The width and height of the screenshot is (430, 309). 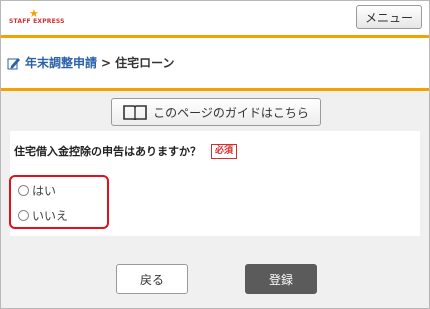 I want to click on register-button: 登録, so click(x=281, y=279).